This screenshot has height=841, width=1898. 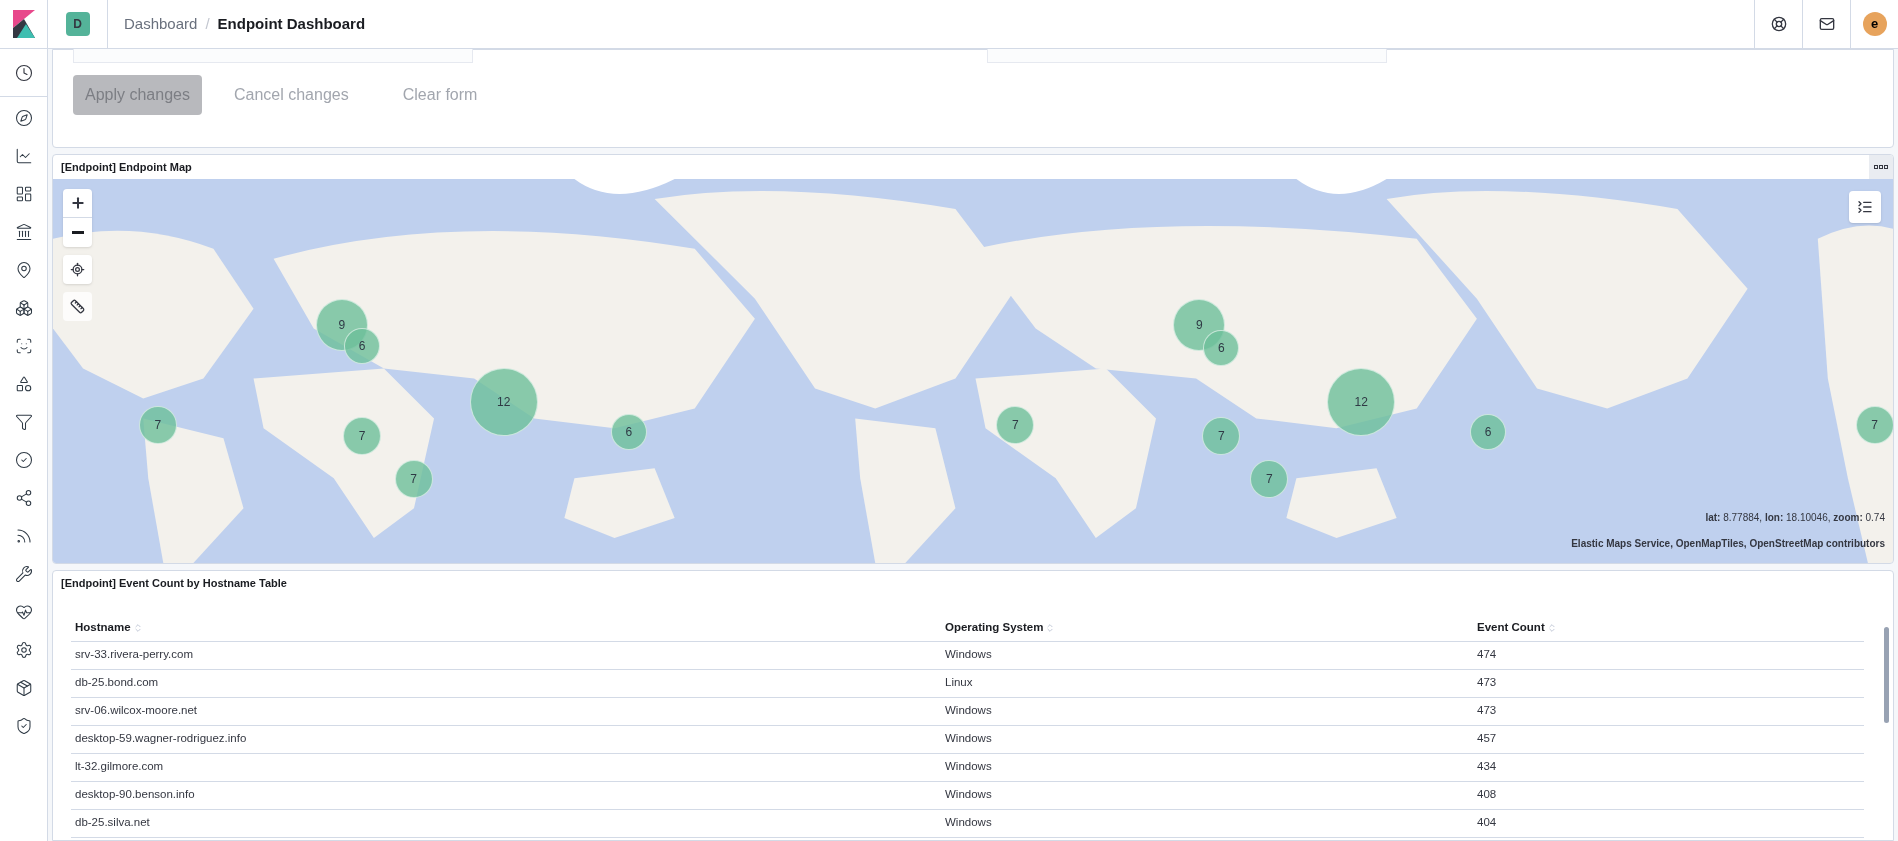 What do you see at coordinates (23, 574) in the screenshot?
I see `wrench-icon` at bounding box center [23, 574].